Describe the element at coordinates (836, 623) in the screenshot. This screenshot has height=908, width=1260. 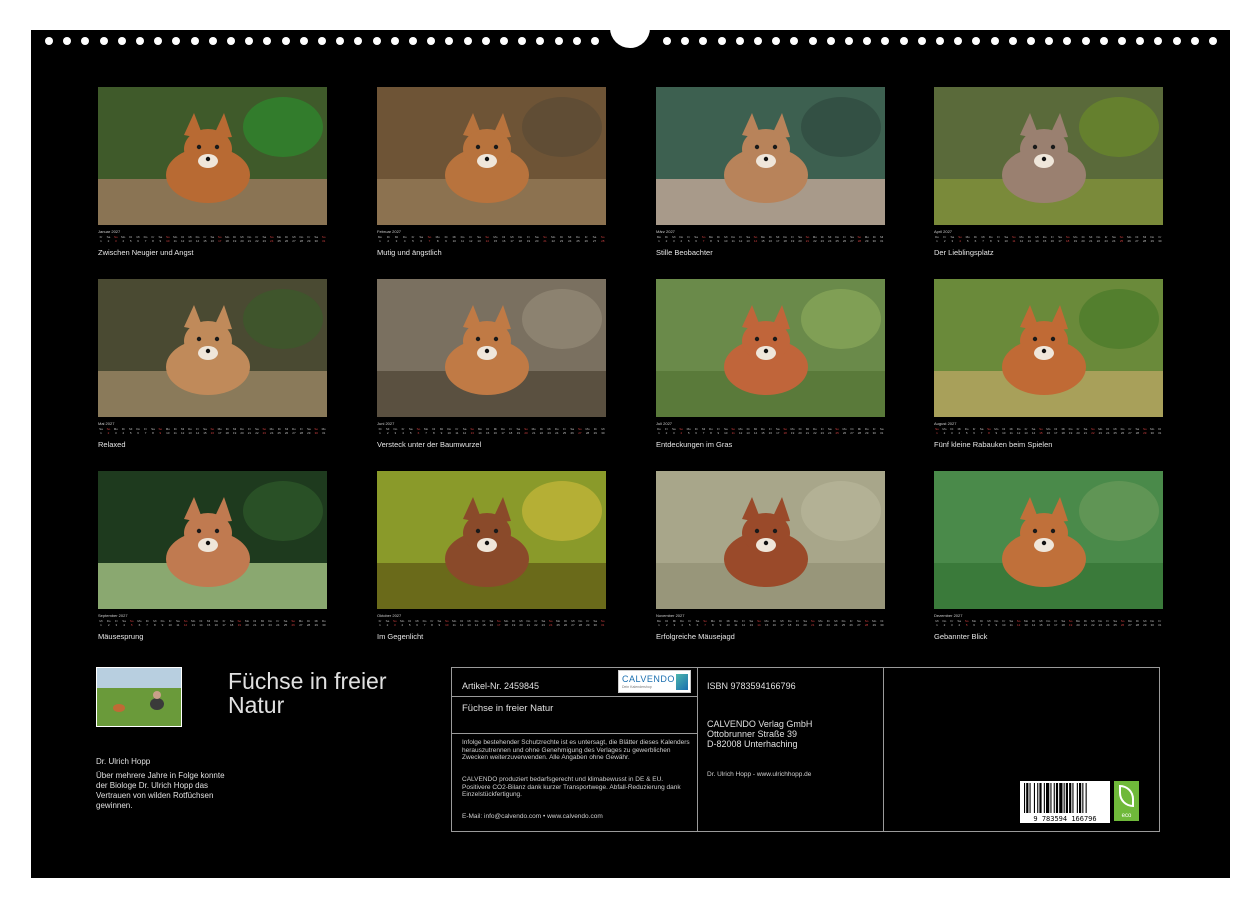
I see `calendar-day: Mi 24` at that location.